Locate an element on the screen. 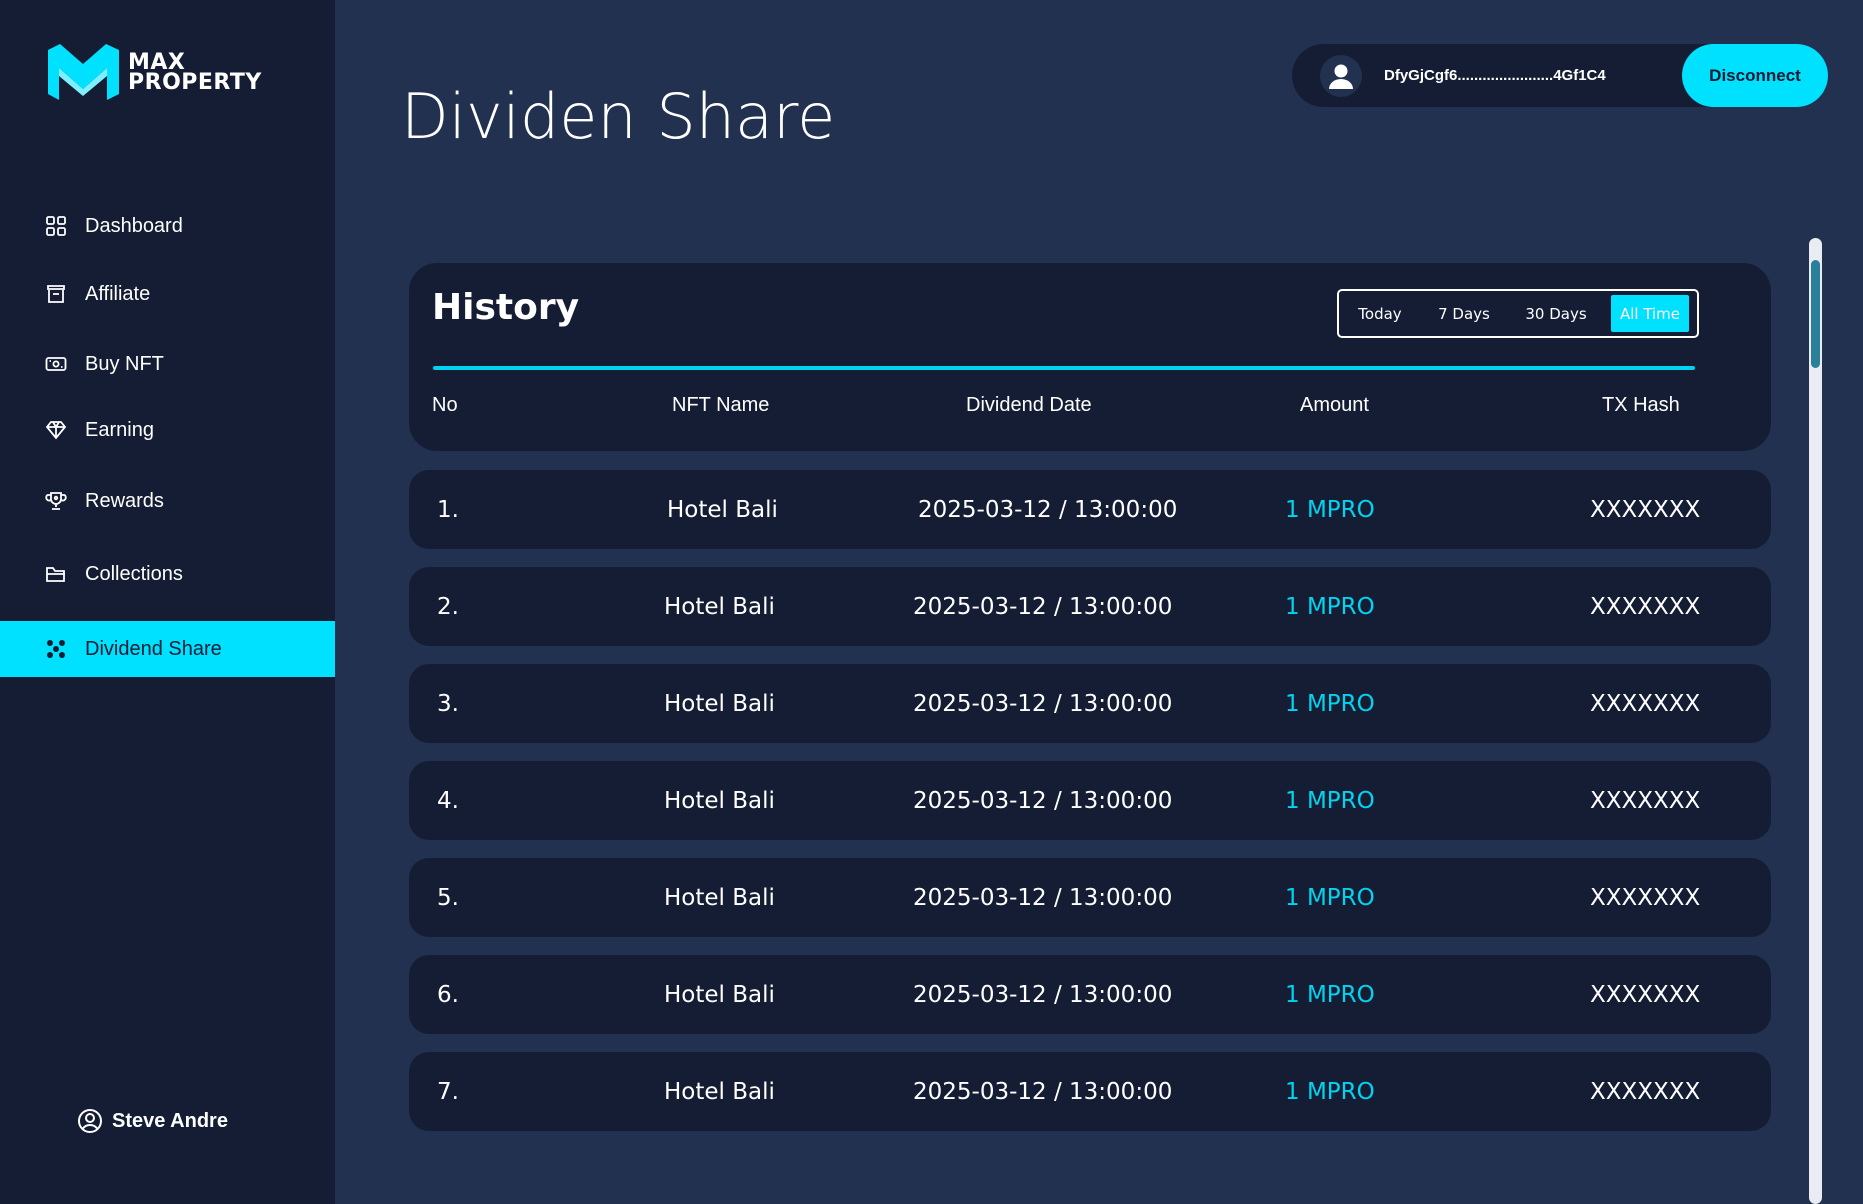 The width and height of the screenshot is (1863, 1204). cell-no: 3. is located at coordinates (448, 703).